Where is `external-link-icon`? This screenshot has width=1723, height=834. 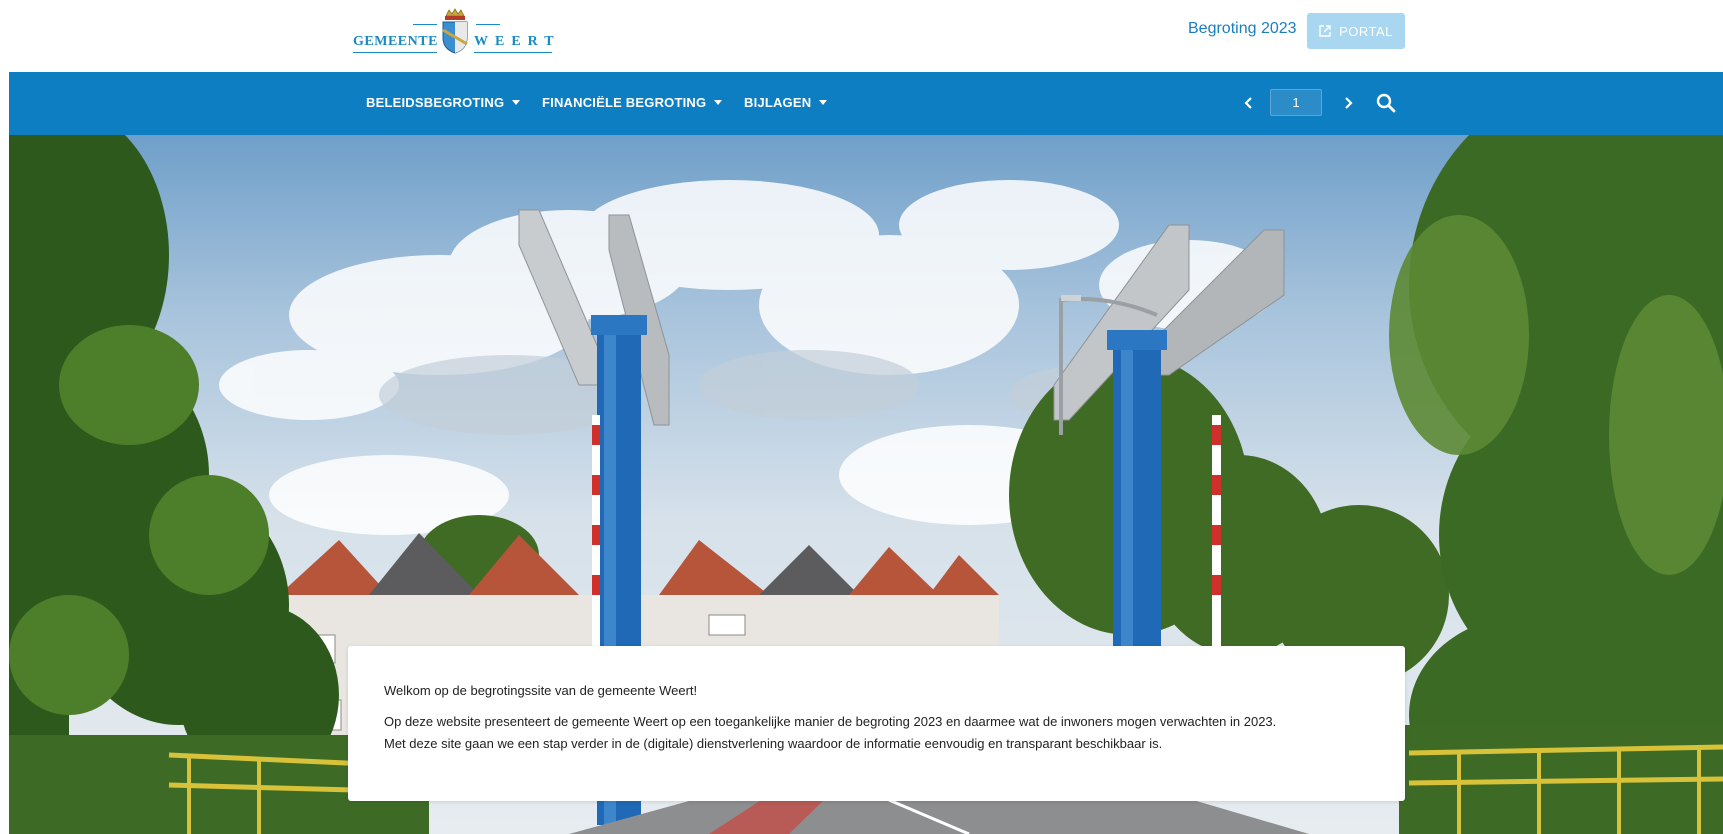 external-link-icon is located at coordinates (1325, 31).